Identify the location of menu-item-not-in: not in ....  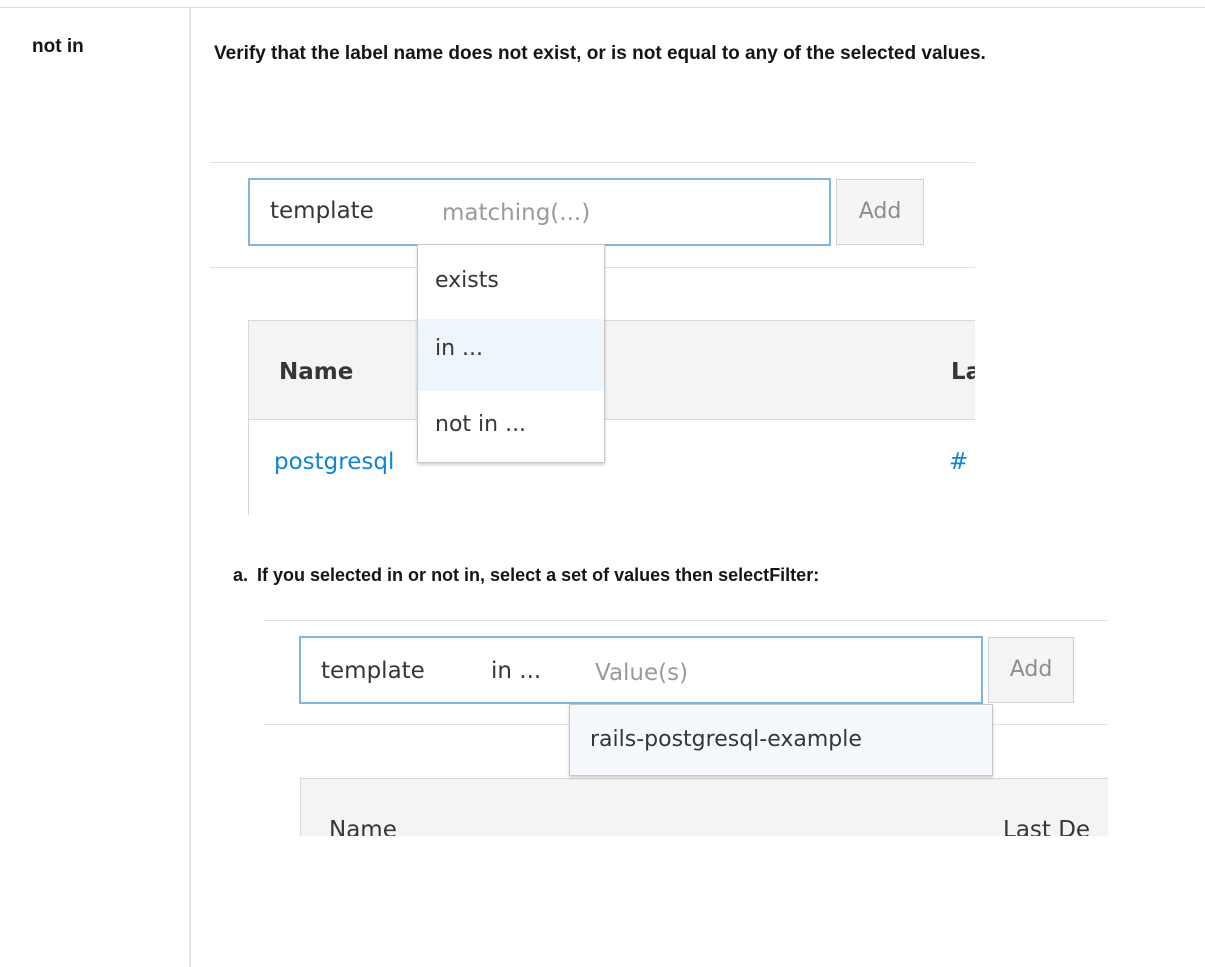
(511, 425).